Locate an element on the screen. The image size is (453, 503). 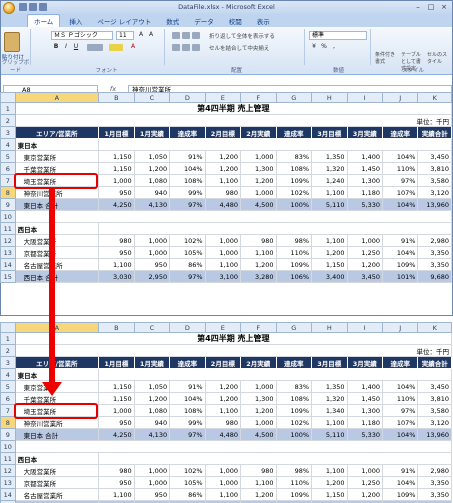
row-header: 9 is located at coordinates (8, 434).